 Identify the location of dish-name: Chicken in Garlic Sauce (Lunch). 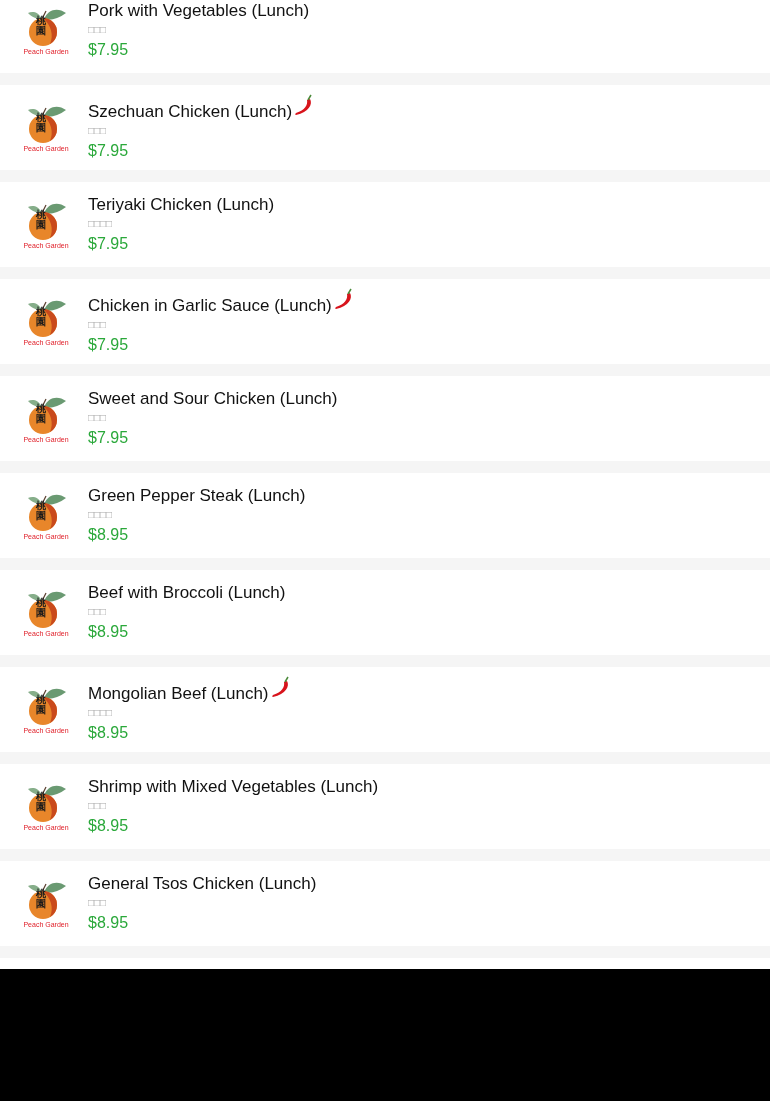
(210, 306).